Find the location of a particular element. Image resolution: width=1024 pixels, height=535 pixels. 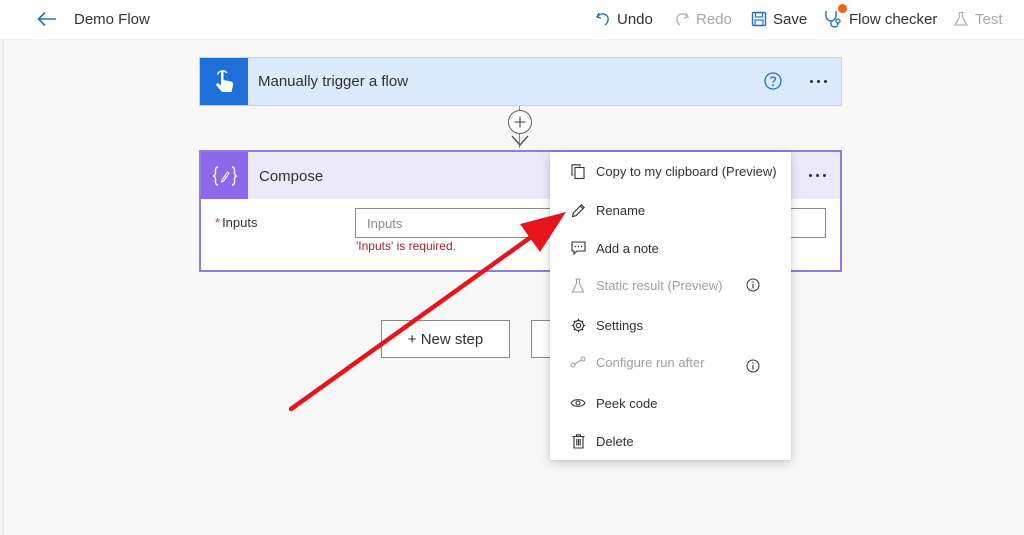

eye-icon is located at coordinates (578, 403).